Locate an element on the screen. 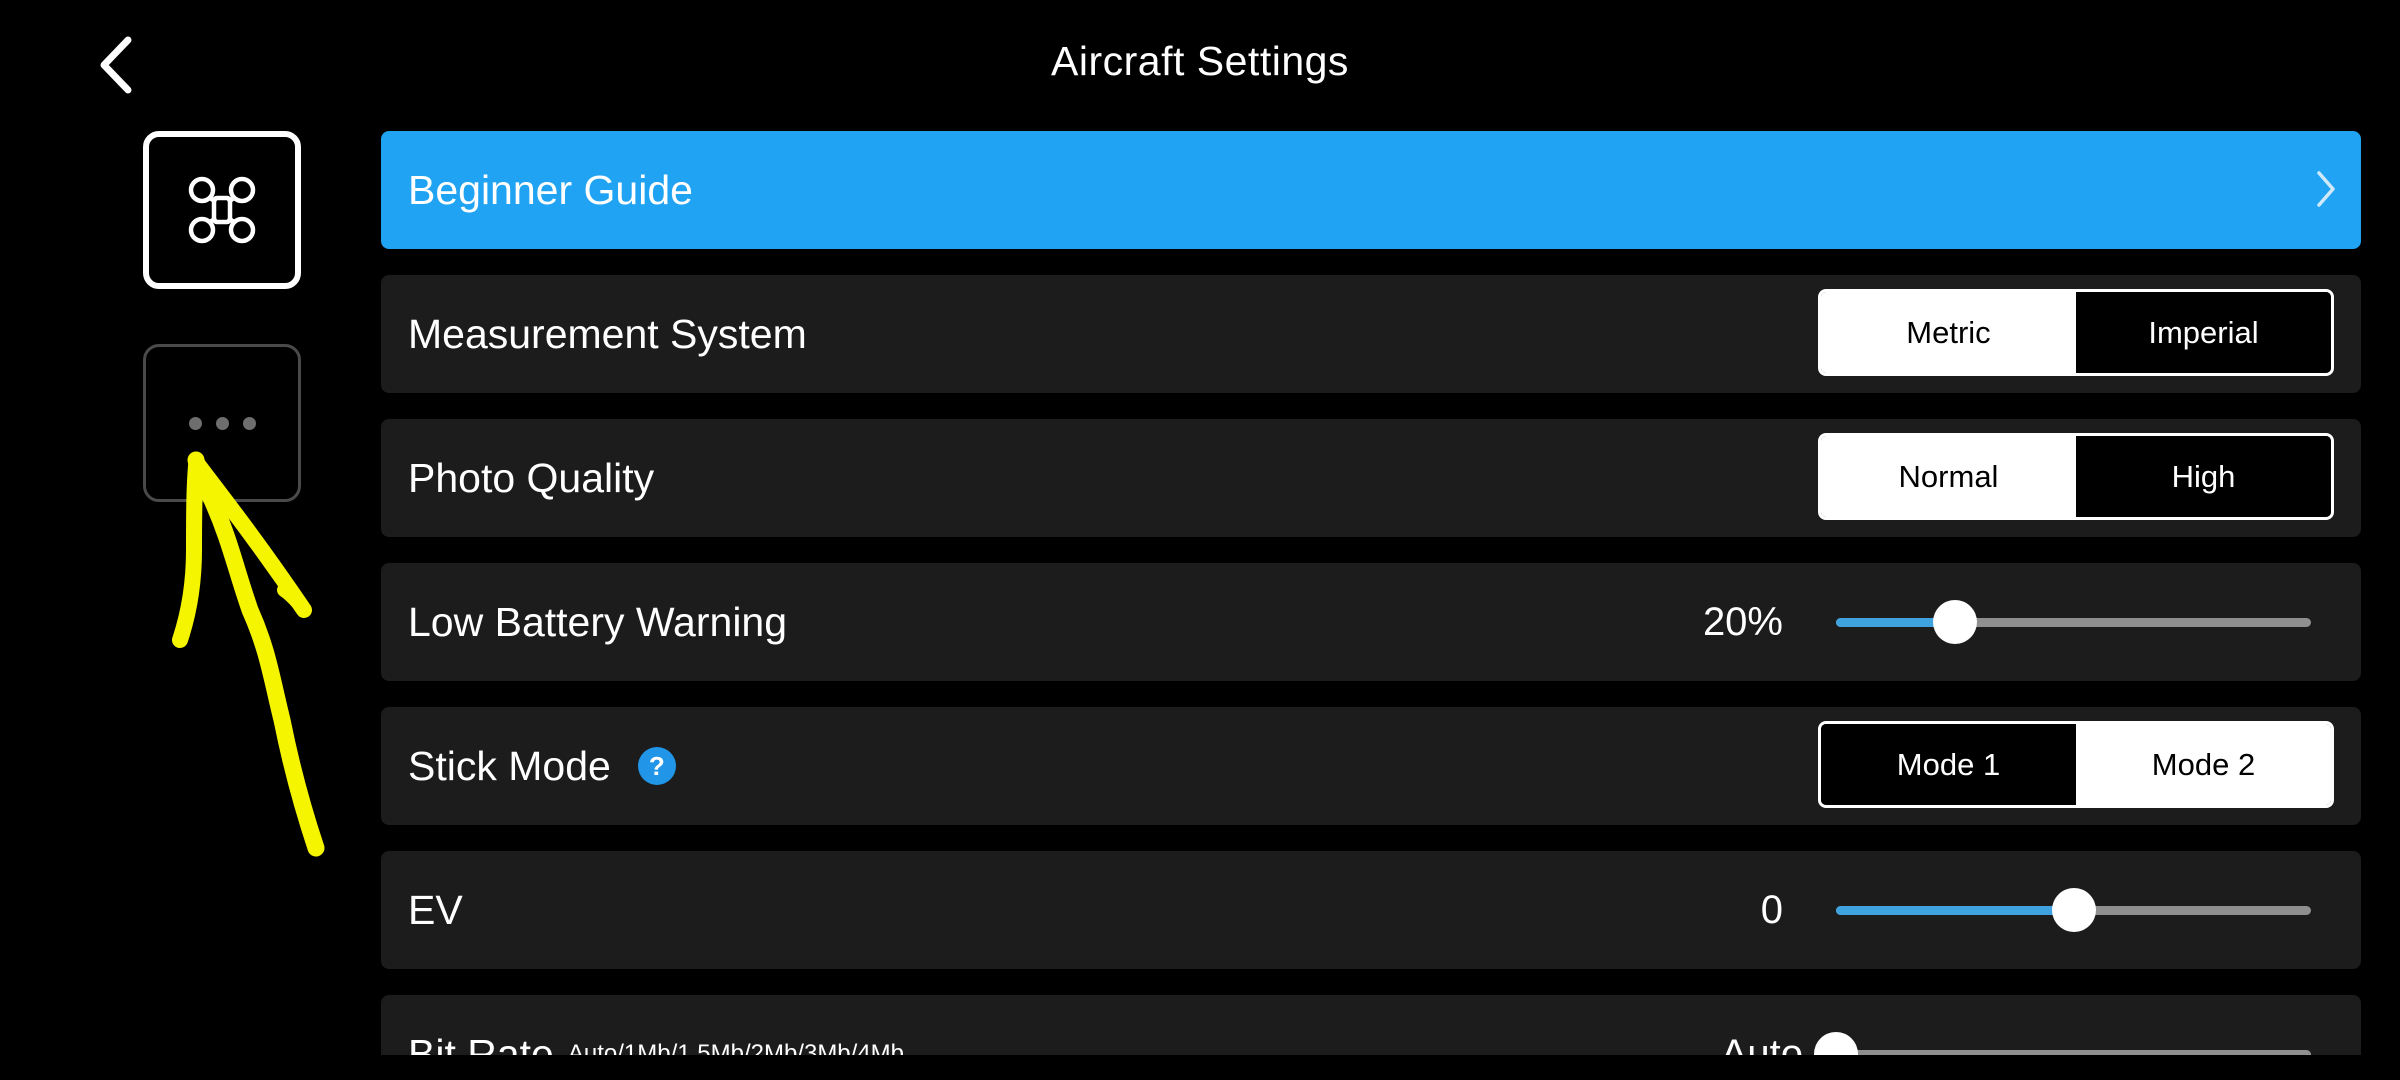 This screenshot has height=1080, width=2400. sidebar-item-more is located at coordinates (222, 423).